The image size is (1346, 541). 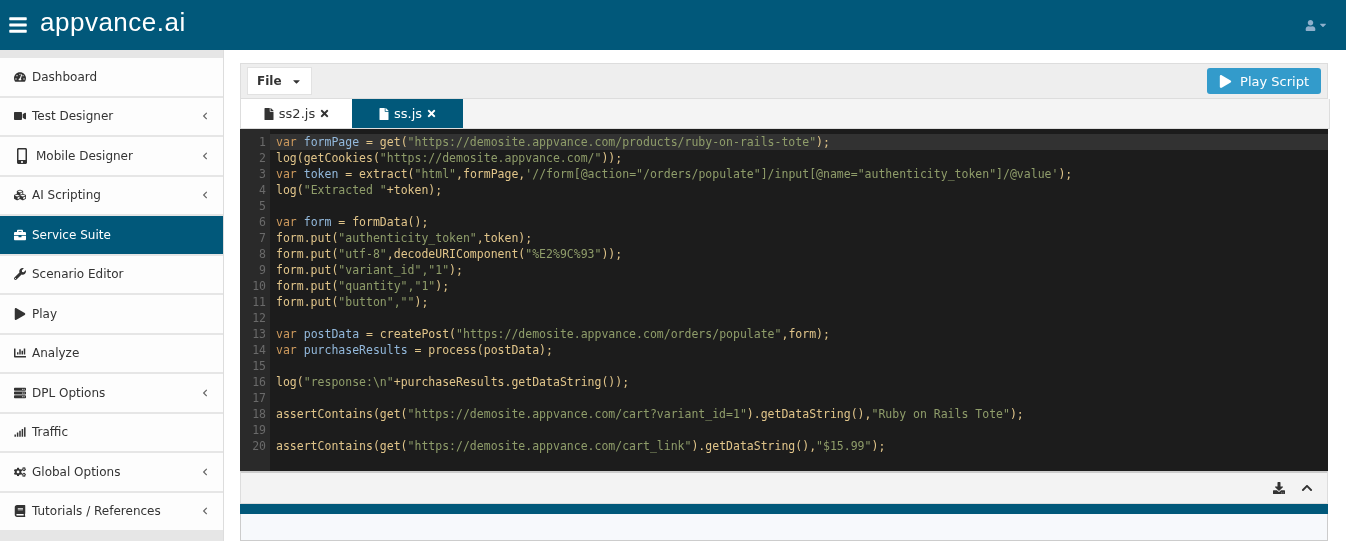 What do you see at coordinates (259, 318) in the screenshot?
I see `line-number: 12` at bounding box center [259, 318].